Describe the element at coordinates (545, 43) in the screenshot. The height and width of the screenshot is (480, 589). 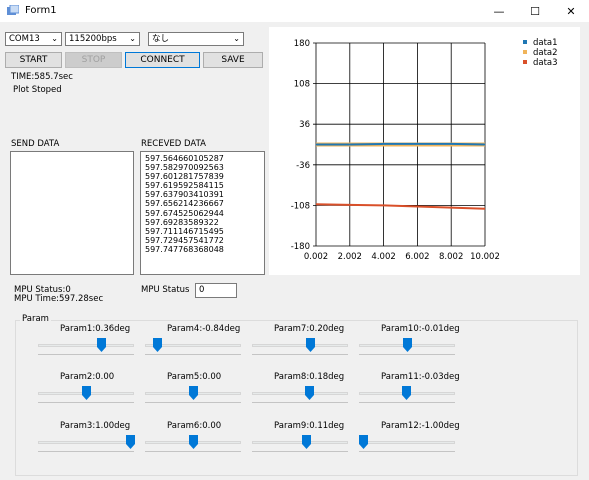
I see `legend-label-data1: data1` at that location.